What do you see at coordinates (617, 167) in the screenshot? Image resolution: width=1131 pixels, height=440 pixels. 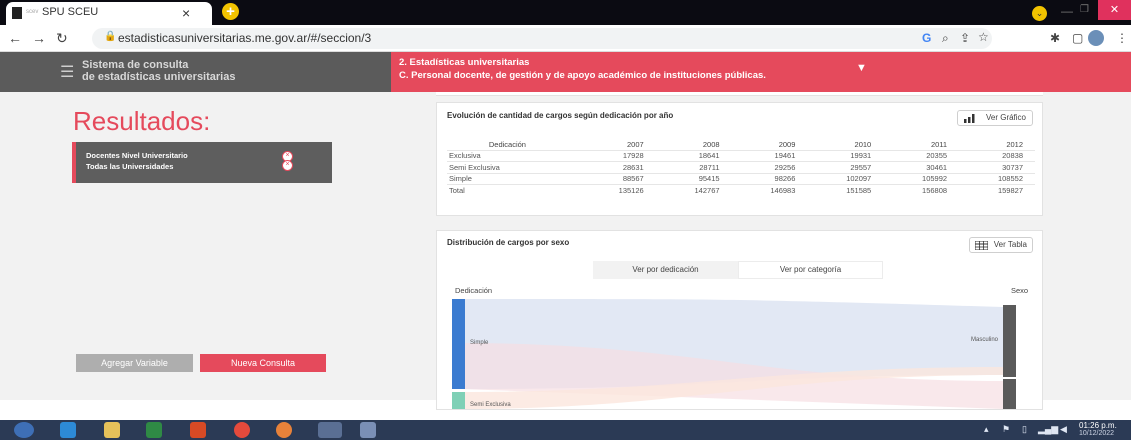 I see `table-cell: 28631` at bounding box center [617, 167].